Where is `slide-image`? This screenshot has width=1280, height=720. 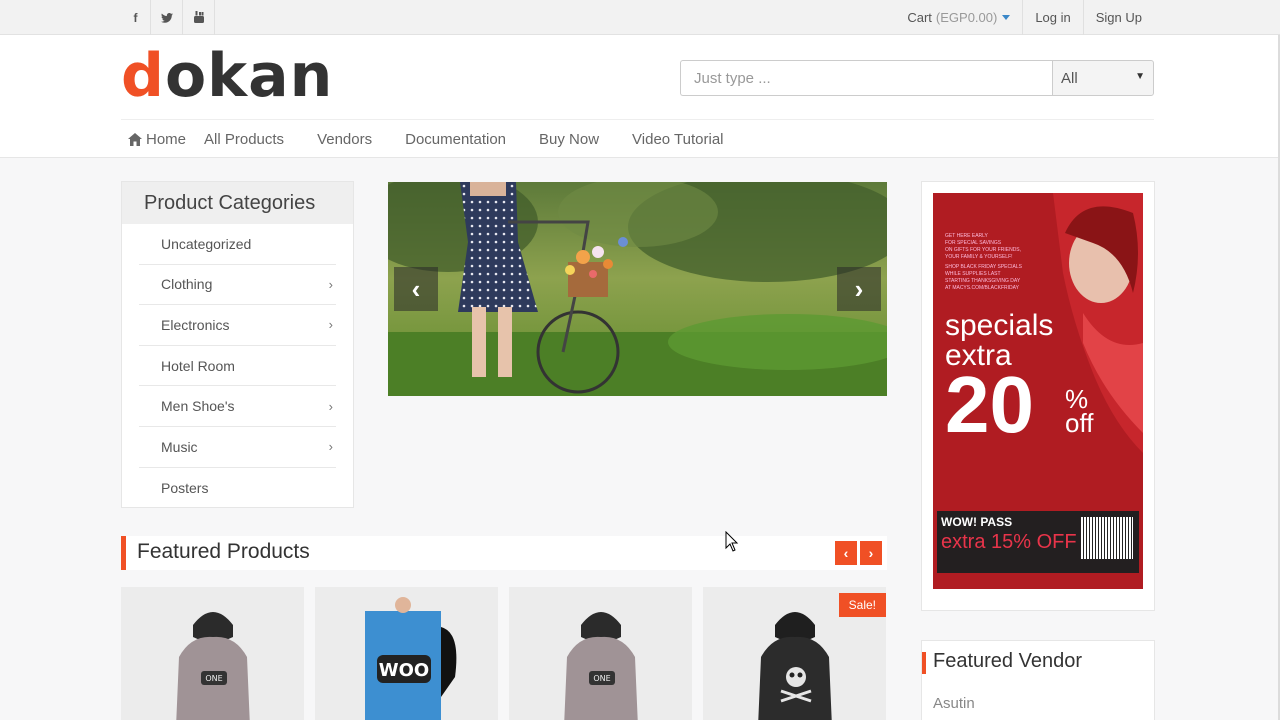 slide-image is located at coordinates (637, 289).